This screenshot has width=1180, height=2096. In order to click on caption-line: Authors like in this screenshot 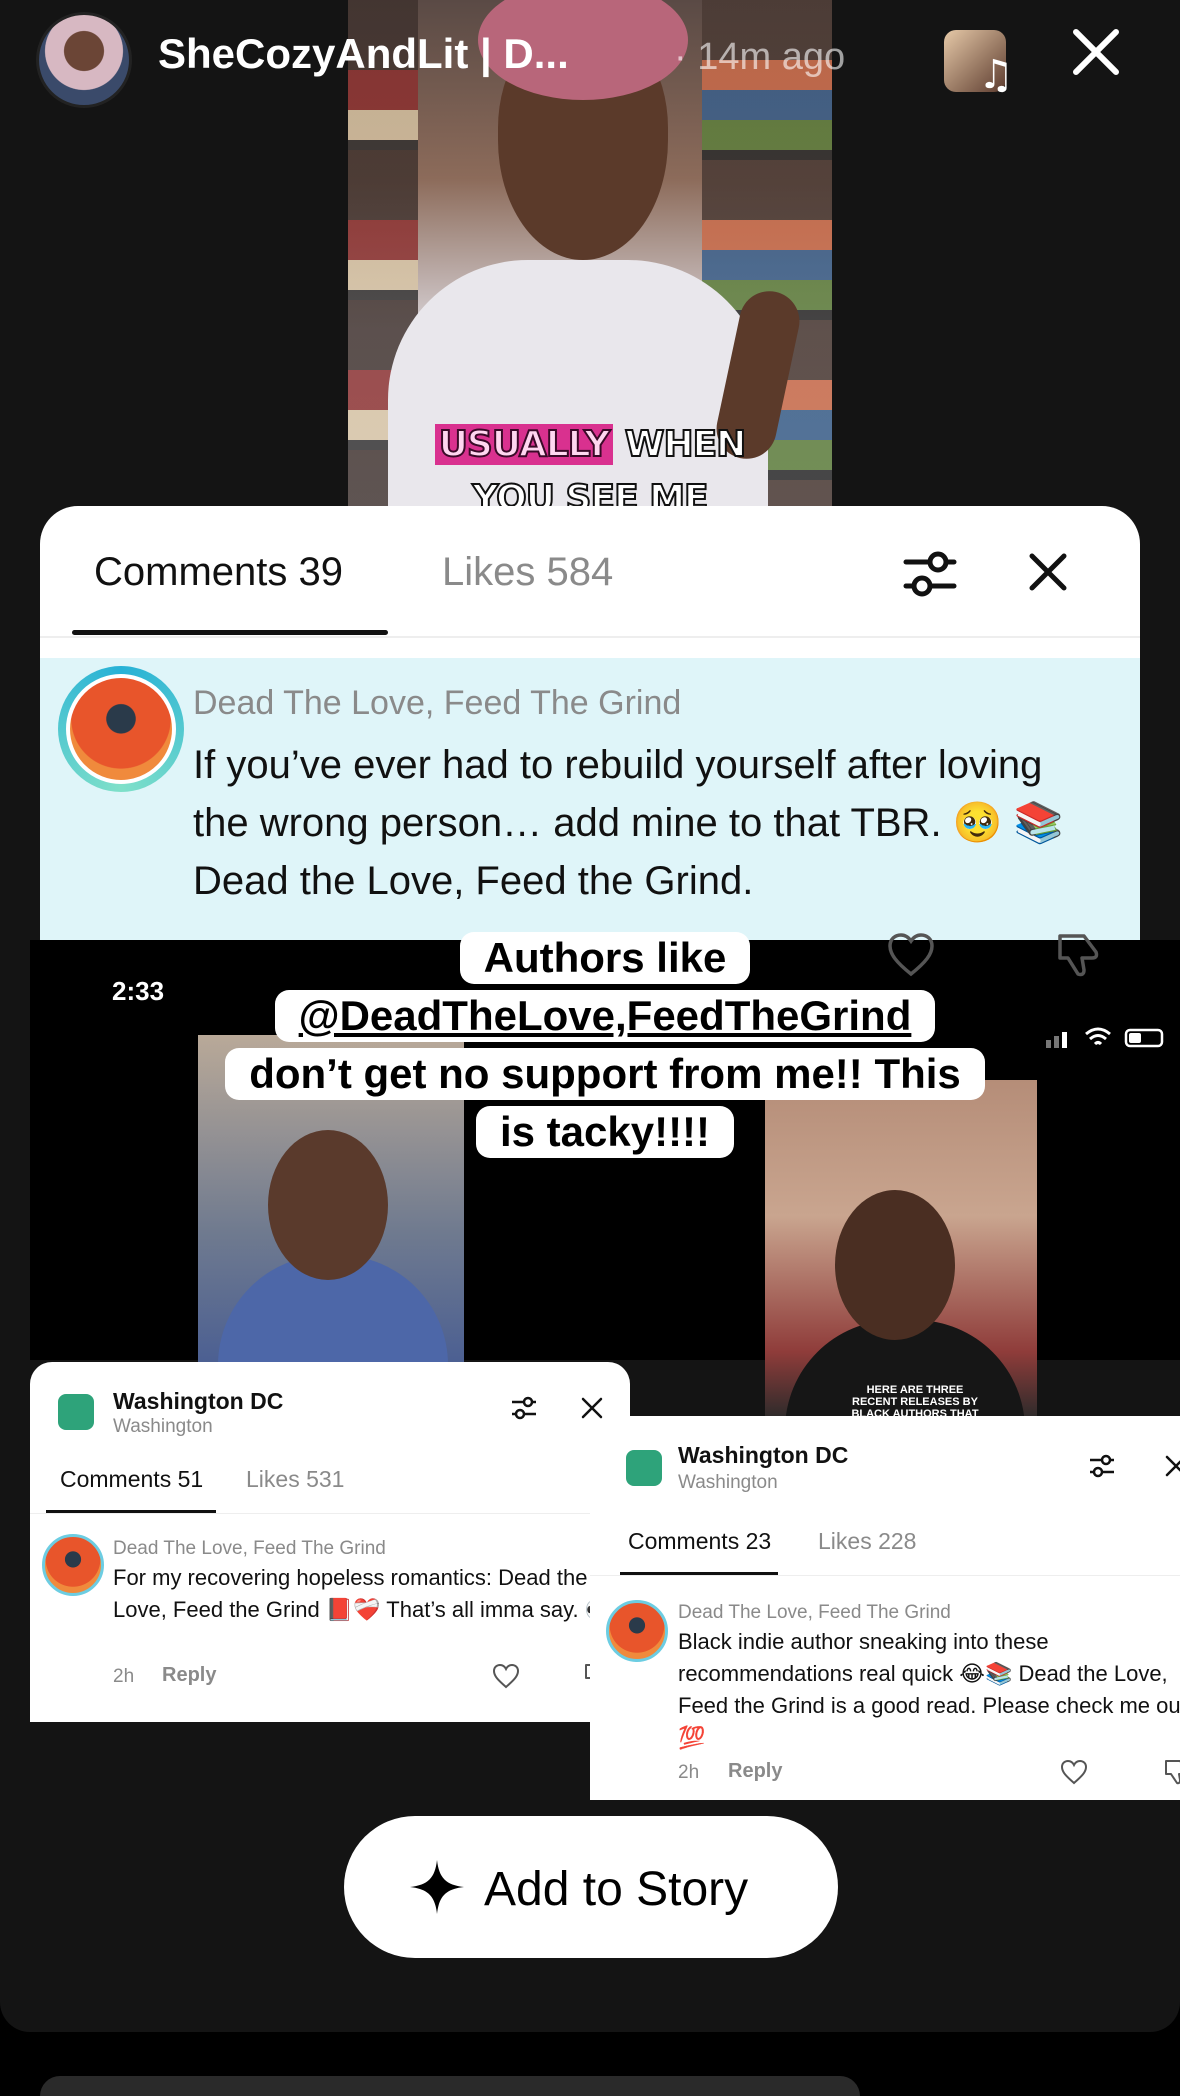, I will do `click(605, 958)`.